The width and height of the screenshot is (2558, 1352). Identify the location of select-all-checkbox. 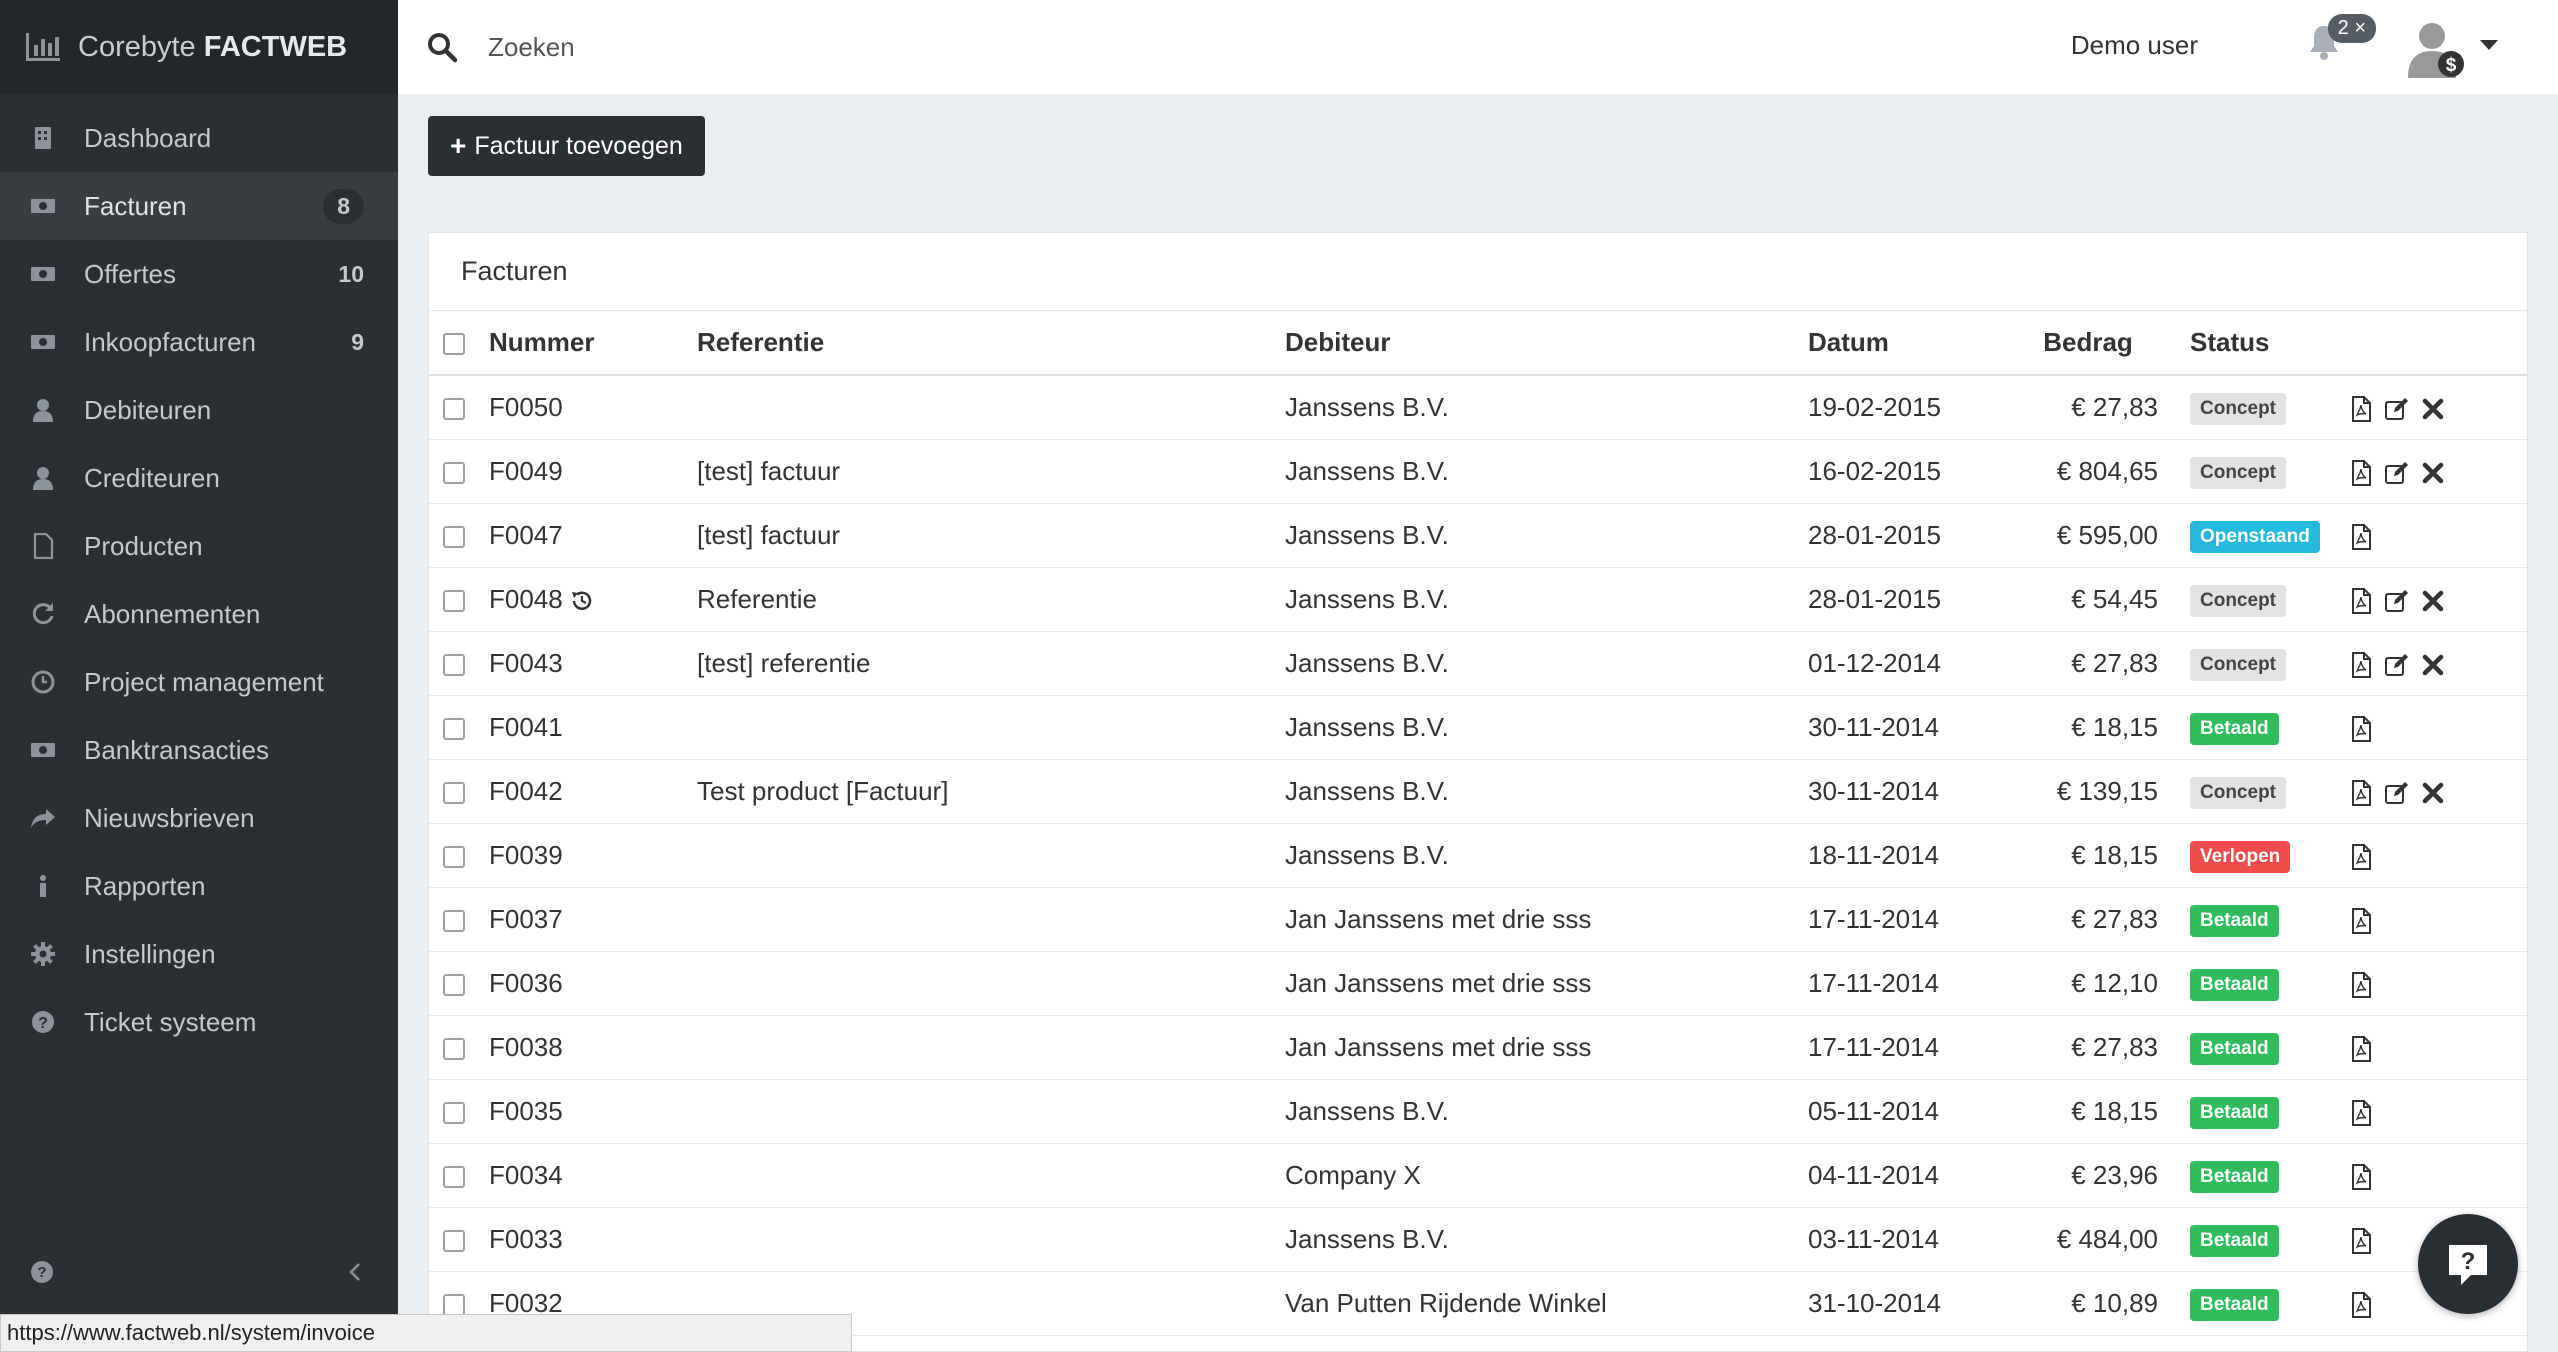
(454, 344).